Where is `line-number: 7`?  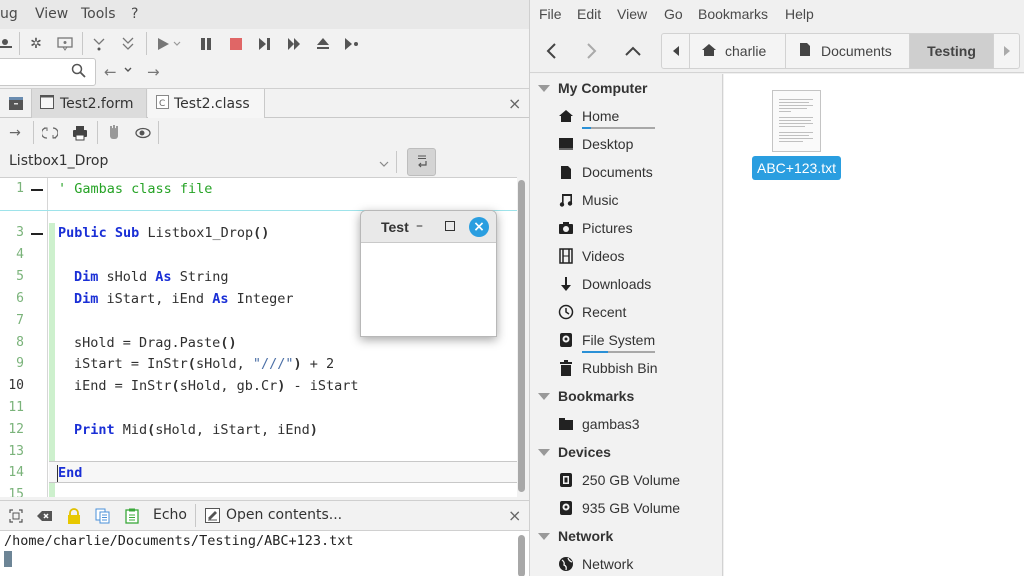
line-number: 7 is located at coordinates (20, 320).